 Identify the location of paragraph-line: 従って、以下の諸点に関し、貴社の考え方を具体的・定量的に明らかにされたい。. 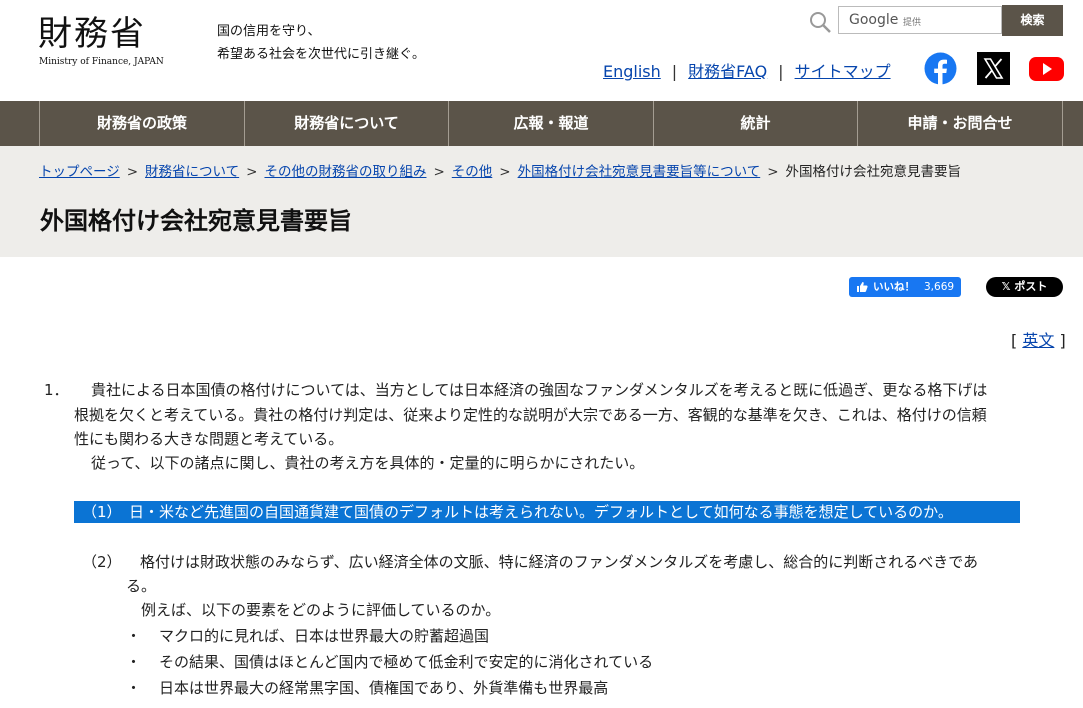
(368, 463).